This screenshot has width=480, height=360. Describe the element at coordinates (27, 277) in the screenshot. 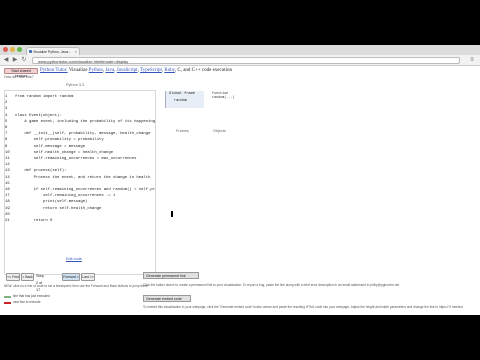

I see `back-button: < Back` at that location.